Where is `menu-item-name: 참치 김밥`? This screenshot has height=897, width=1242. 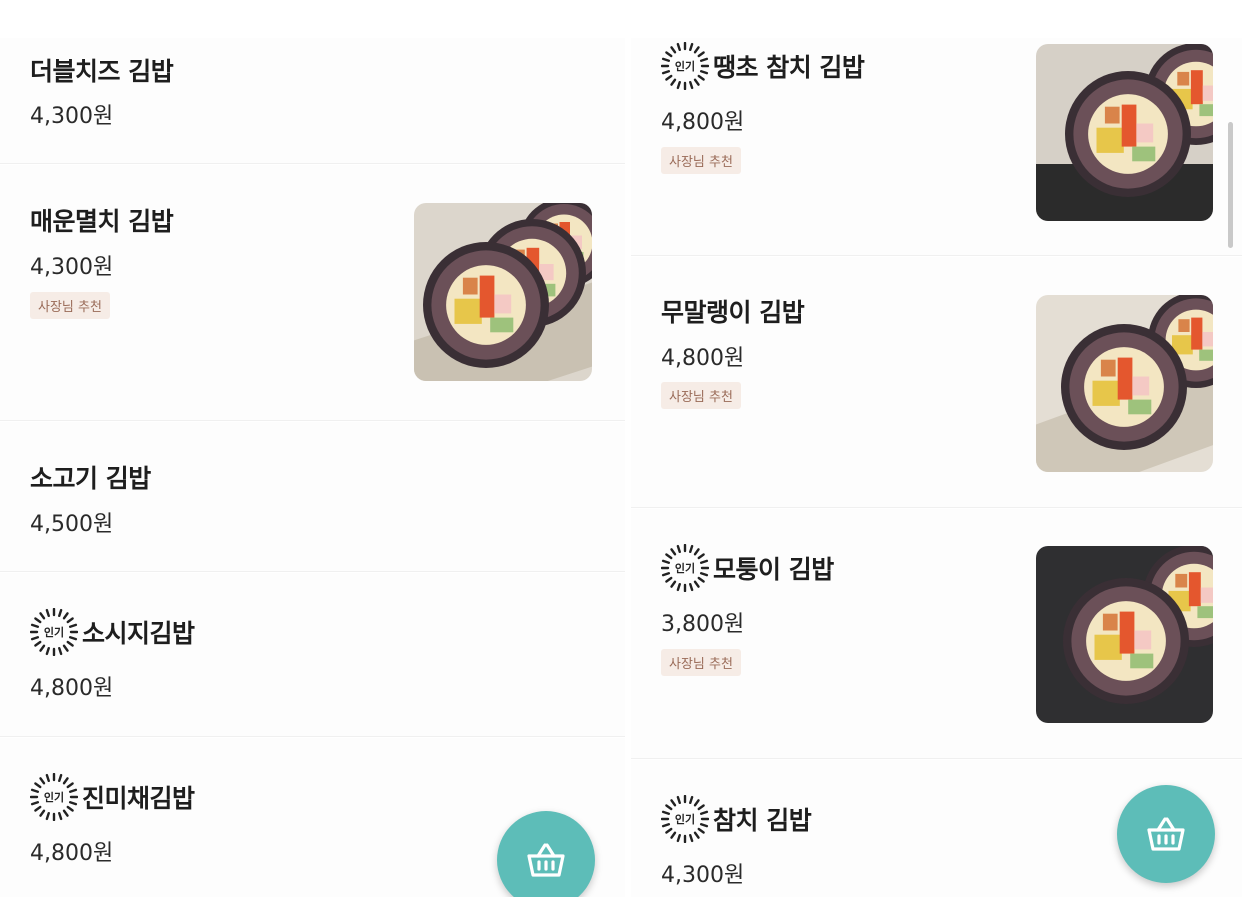
menu-item-name: 참치 김밥 is located at coordinates (762, 820).